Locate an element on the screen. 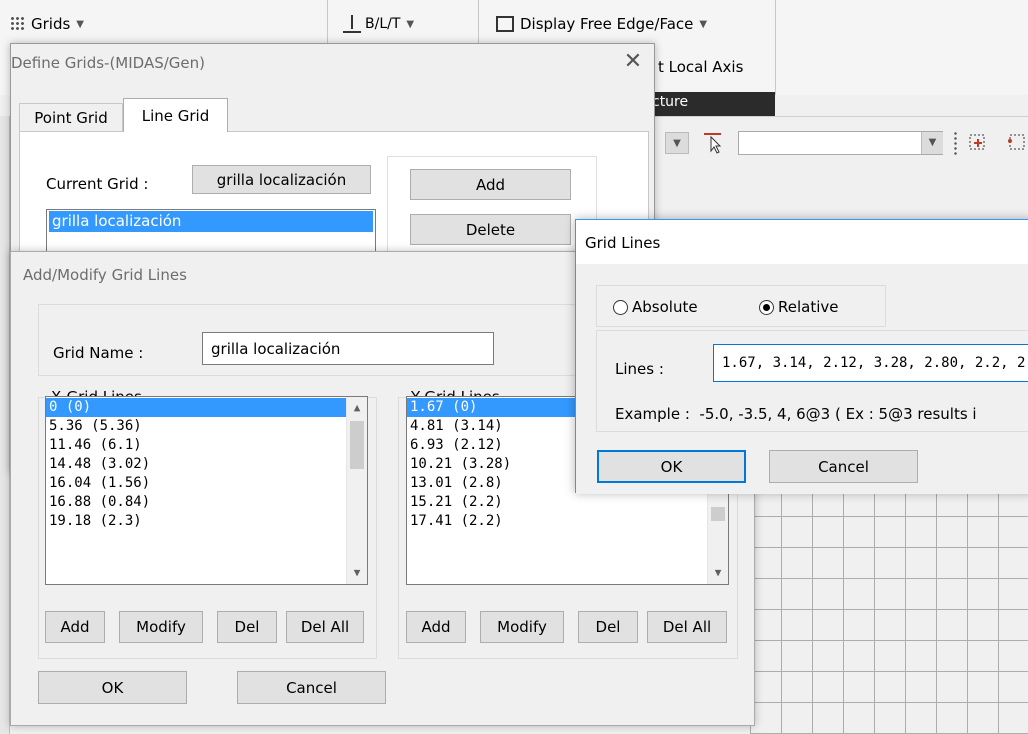 The width and height of the screenshot is (1028, 734). grid-name-label: Grid Name : is located at coordinates (98, 353).